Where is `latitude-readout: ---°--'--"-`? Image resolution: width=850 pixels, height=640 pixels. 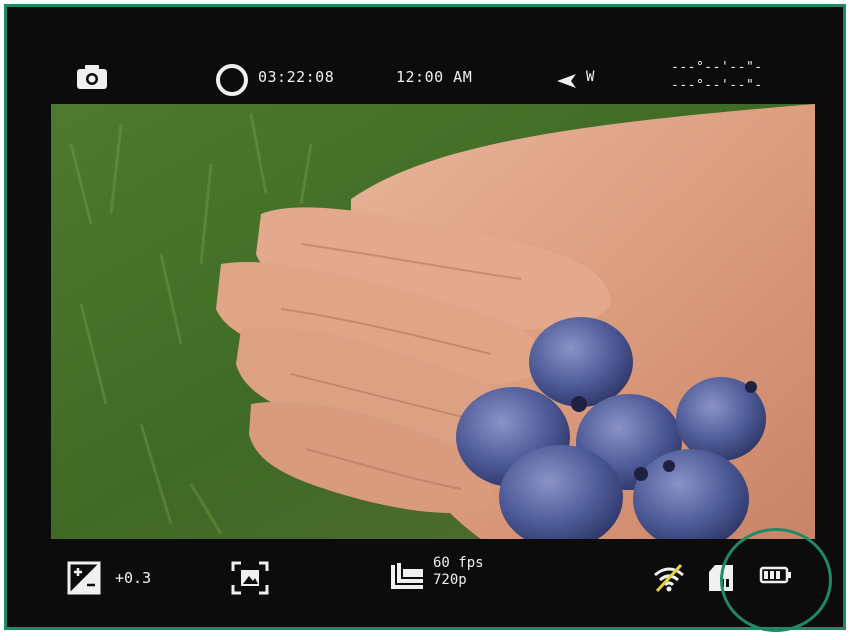 latitude-readout: ---°--'--"- is located at coordinates (717, 67).